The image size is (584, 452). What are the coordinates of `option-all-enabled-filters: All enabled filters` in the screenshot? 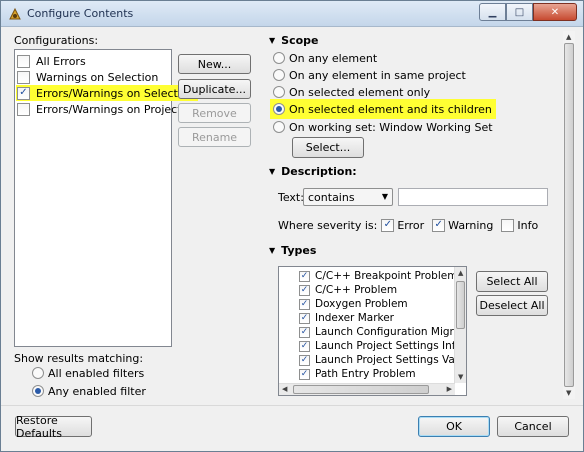 It's located at (88, 373).